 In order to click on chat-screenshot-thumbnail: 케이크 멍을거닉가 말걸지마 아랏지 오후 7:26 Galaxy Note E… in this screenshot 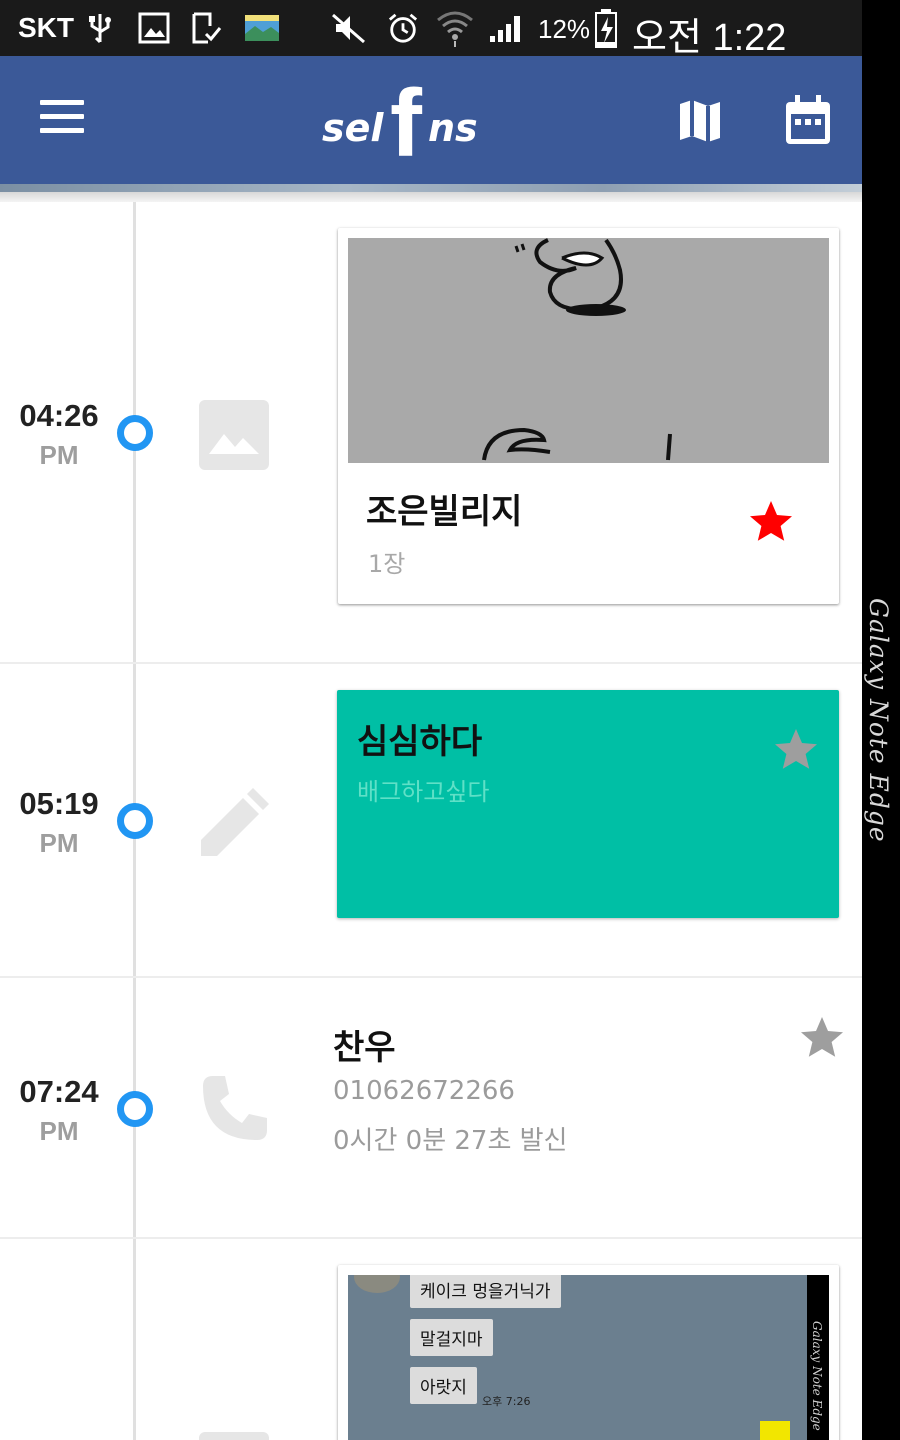, I will do `click(588, 1357)`.